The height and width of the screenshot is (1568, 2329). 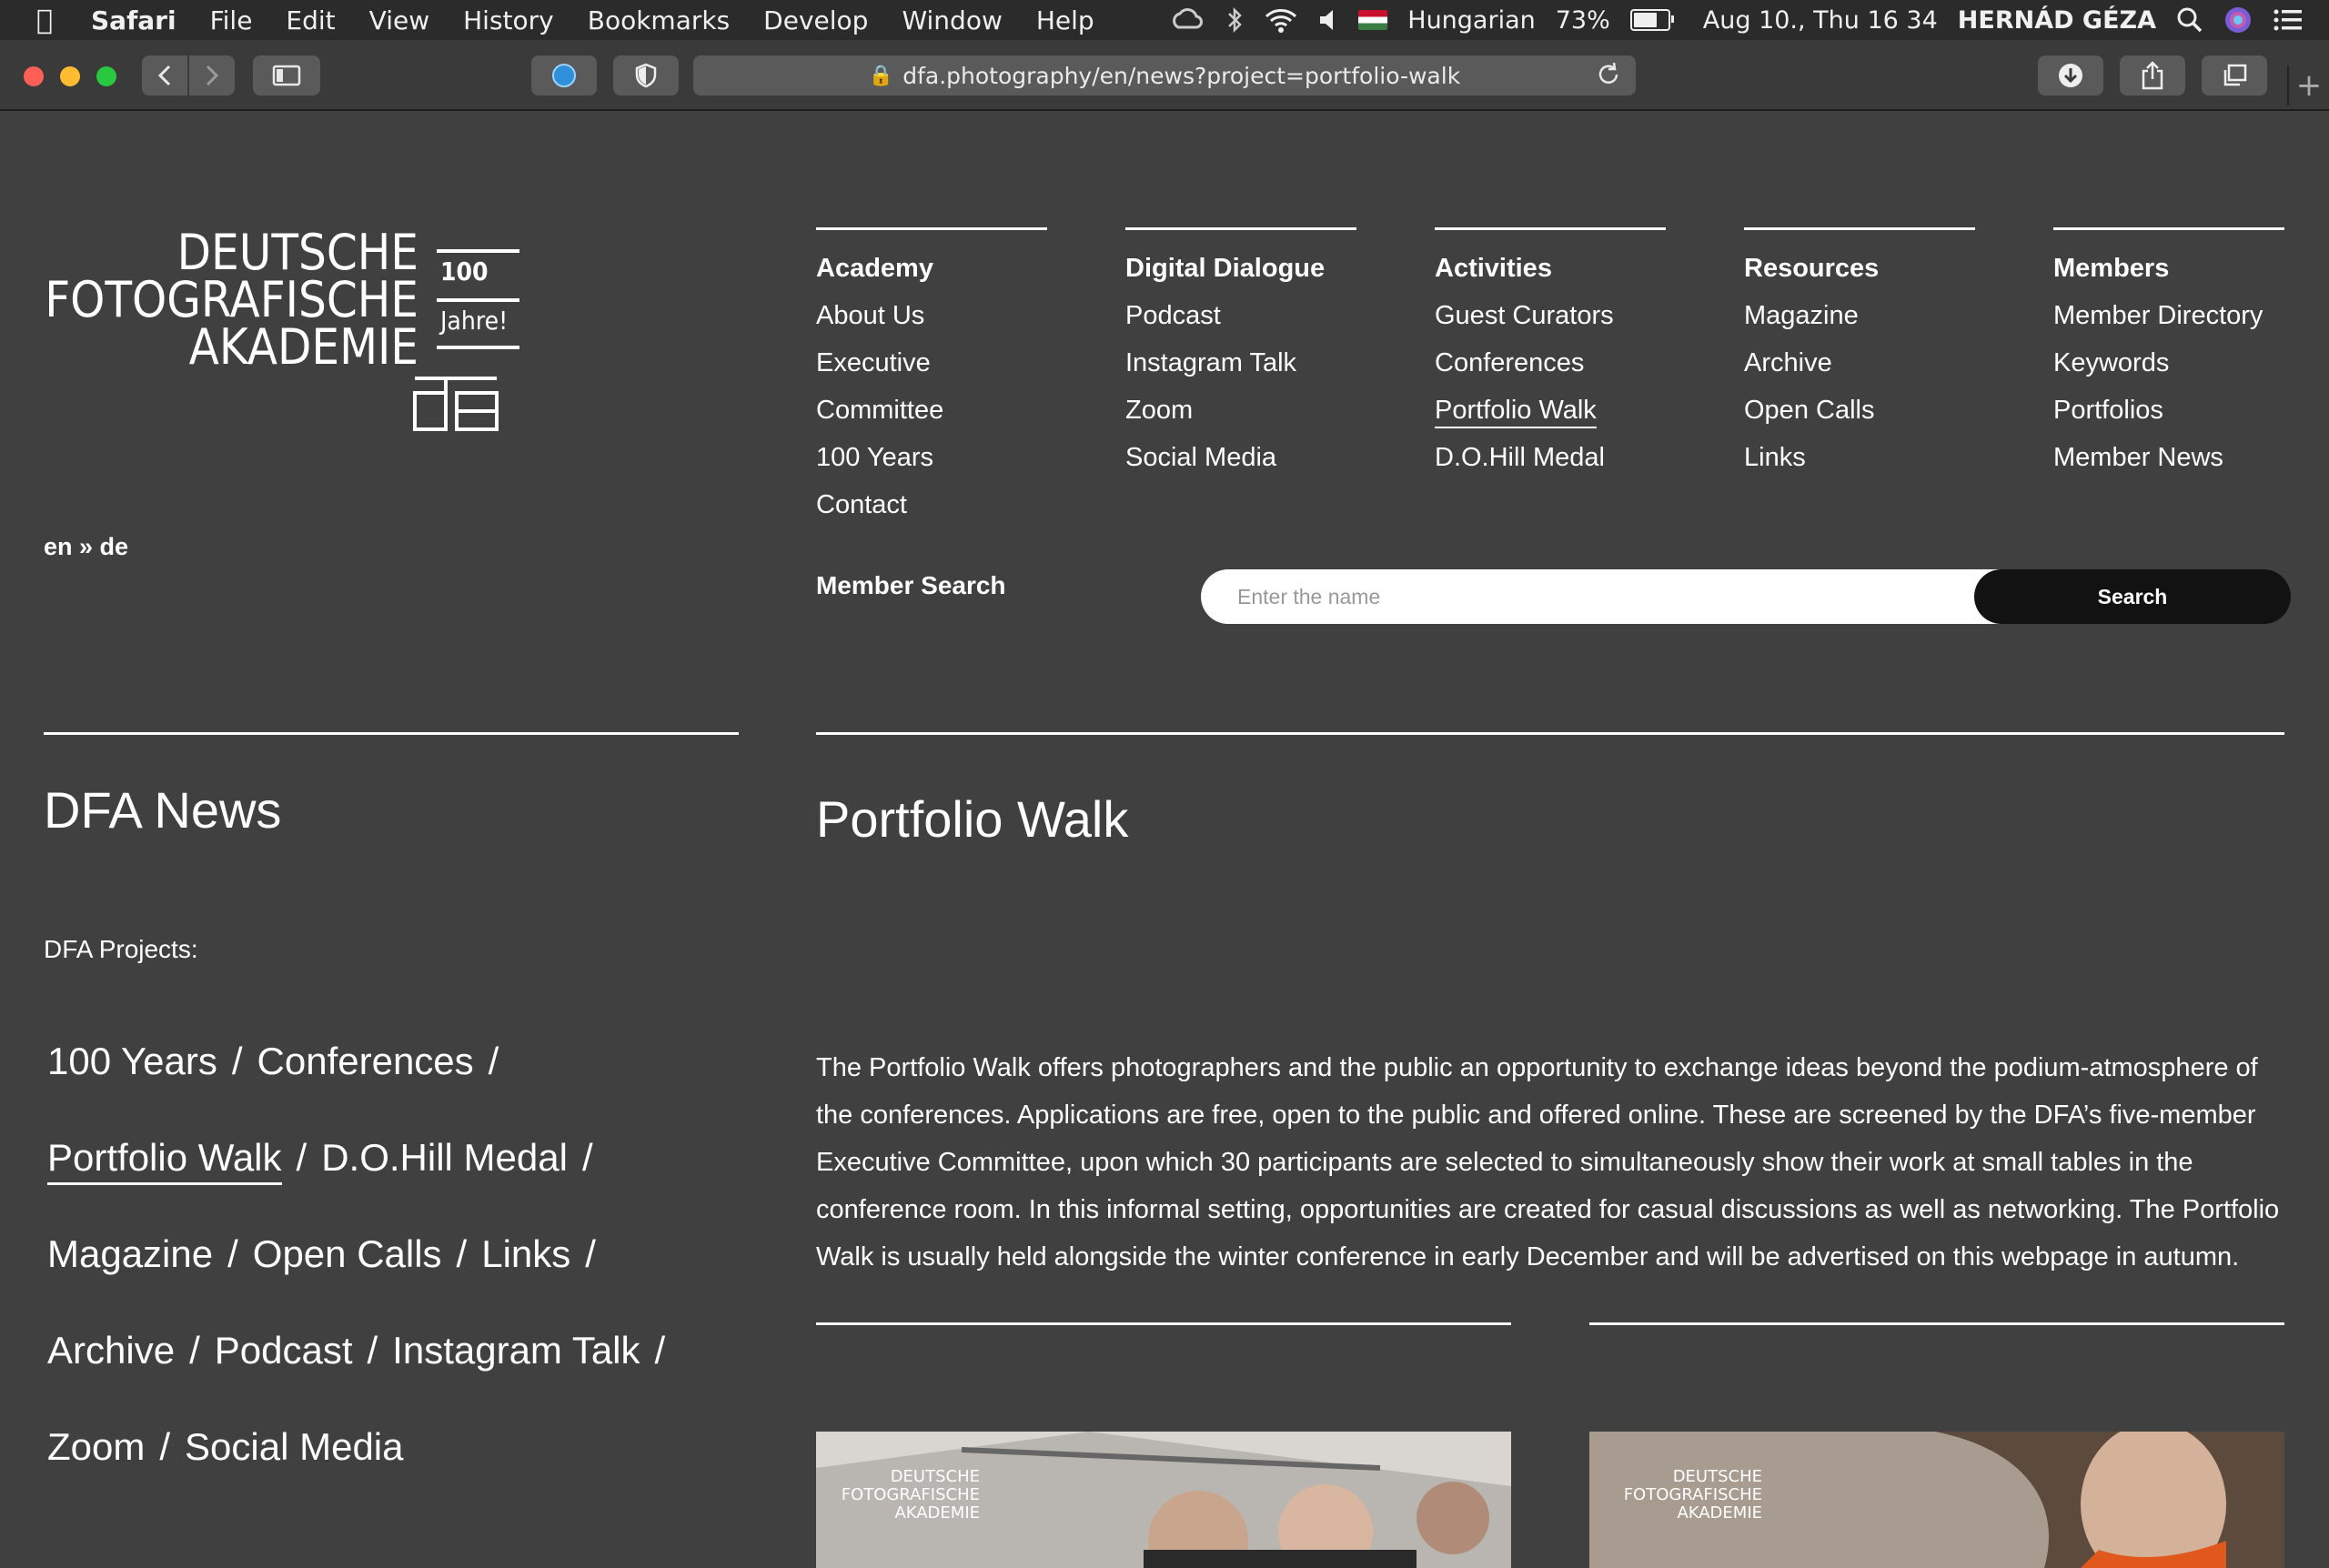 I want to click on project-line: Magazine / Open Calls / Links /, so click(x=393, y=1254).